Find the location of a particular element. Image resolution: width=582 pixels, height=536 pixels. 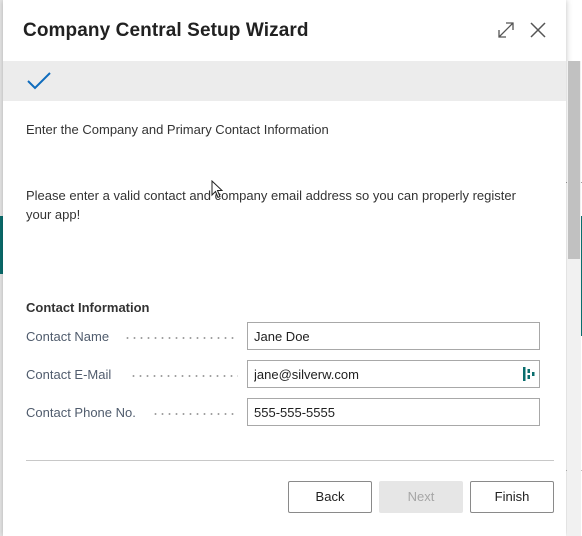

mouse-cursor-icon is located at coordinates (217, 189).